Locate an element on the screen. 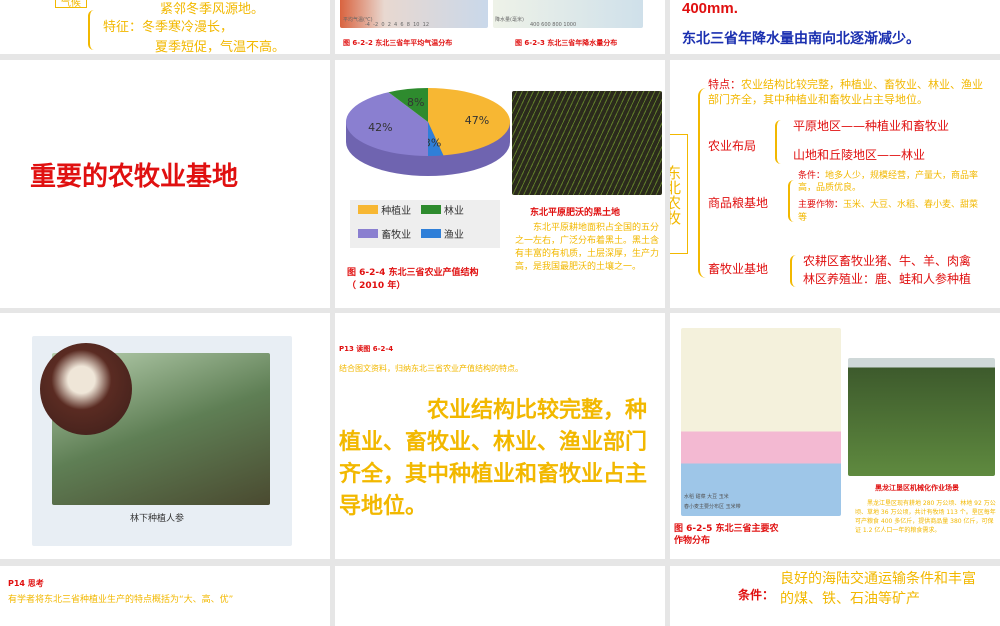 The image size is (1000, 626). climate-box: 气候 is located at coordinates (71, 4).